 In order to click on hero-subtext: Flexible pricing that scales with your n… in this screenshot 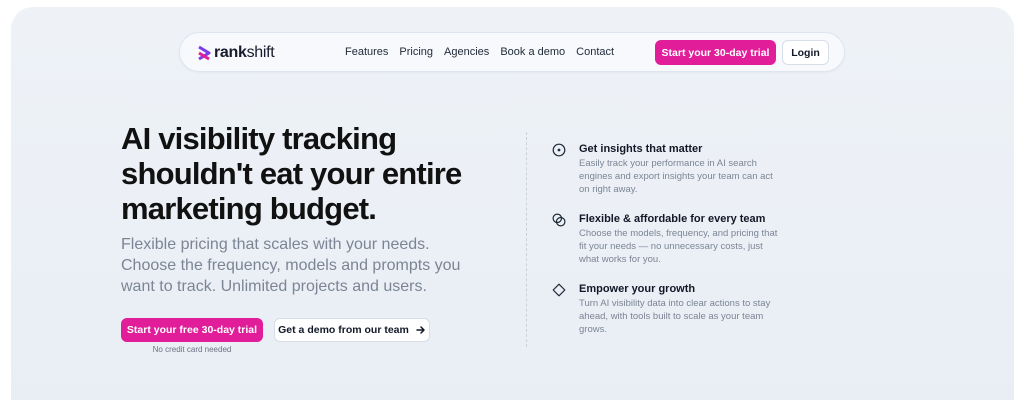, I will do `click(311, 265)`.